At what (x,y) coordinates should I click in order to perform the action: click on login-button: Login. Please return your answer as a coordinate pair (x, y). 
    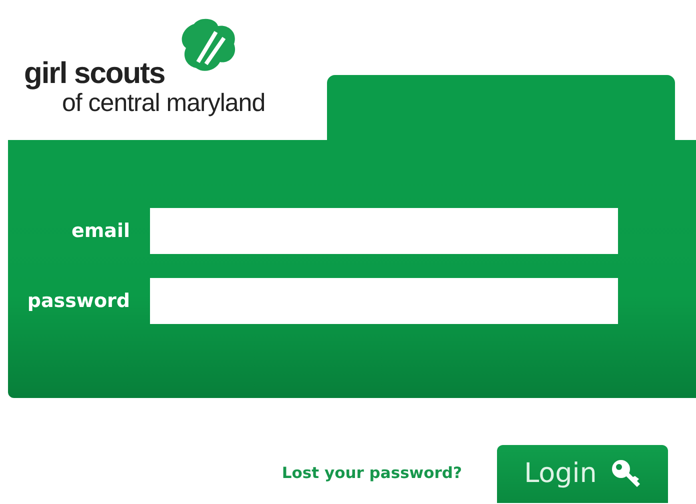
    Looking at the image, I should click on (582, 474).